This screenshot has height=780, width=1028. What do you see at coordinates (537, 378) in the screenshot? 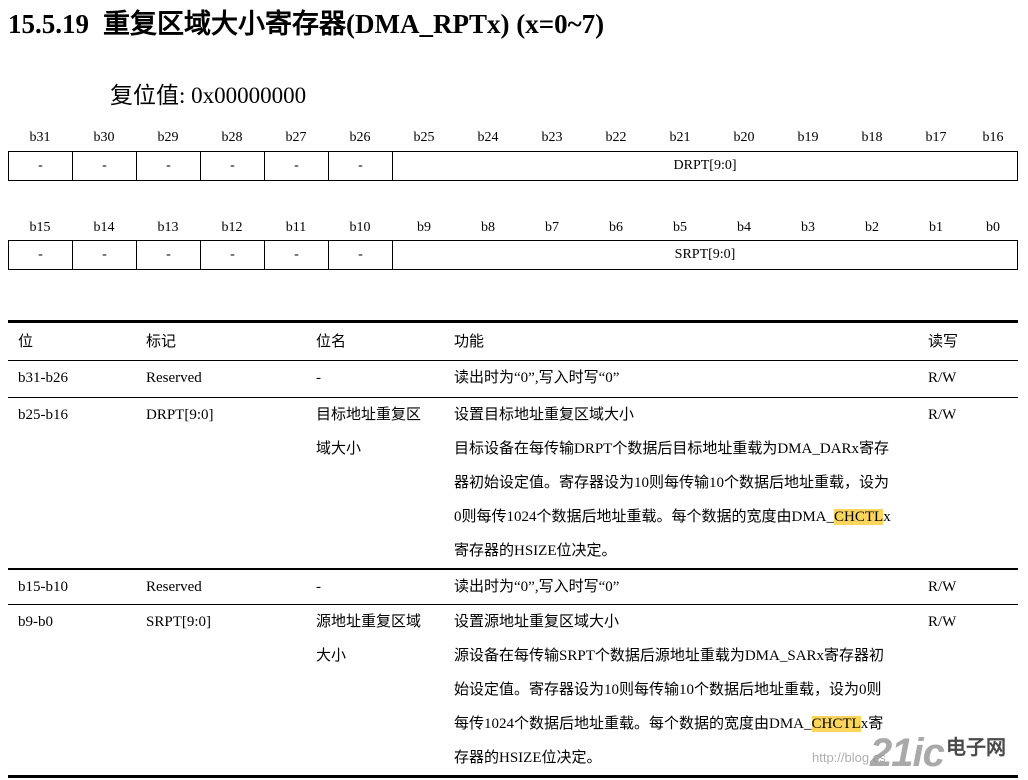
I see `function-line: 读出时为“0”,写入时写“0”` at bounding box center [537, 378].